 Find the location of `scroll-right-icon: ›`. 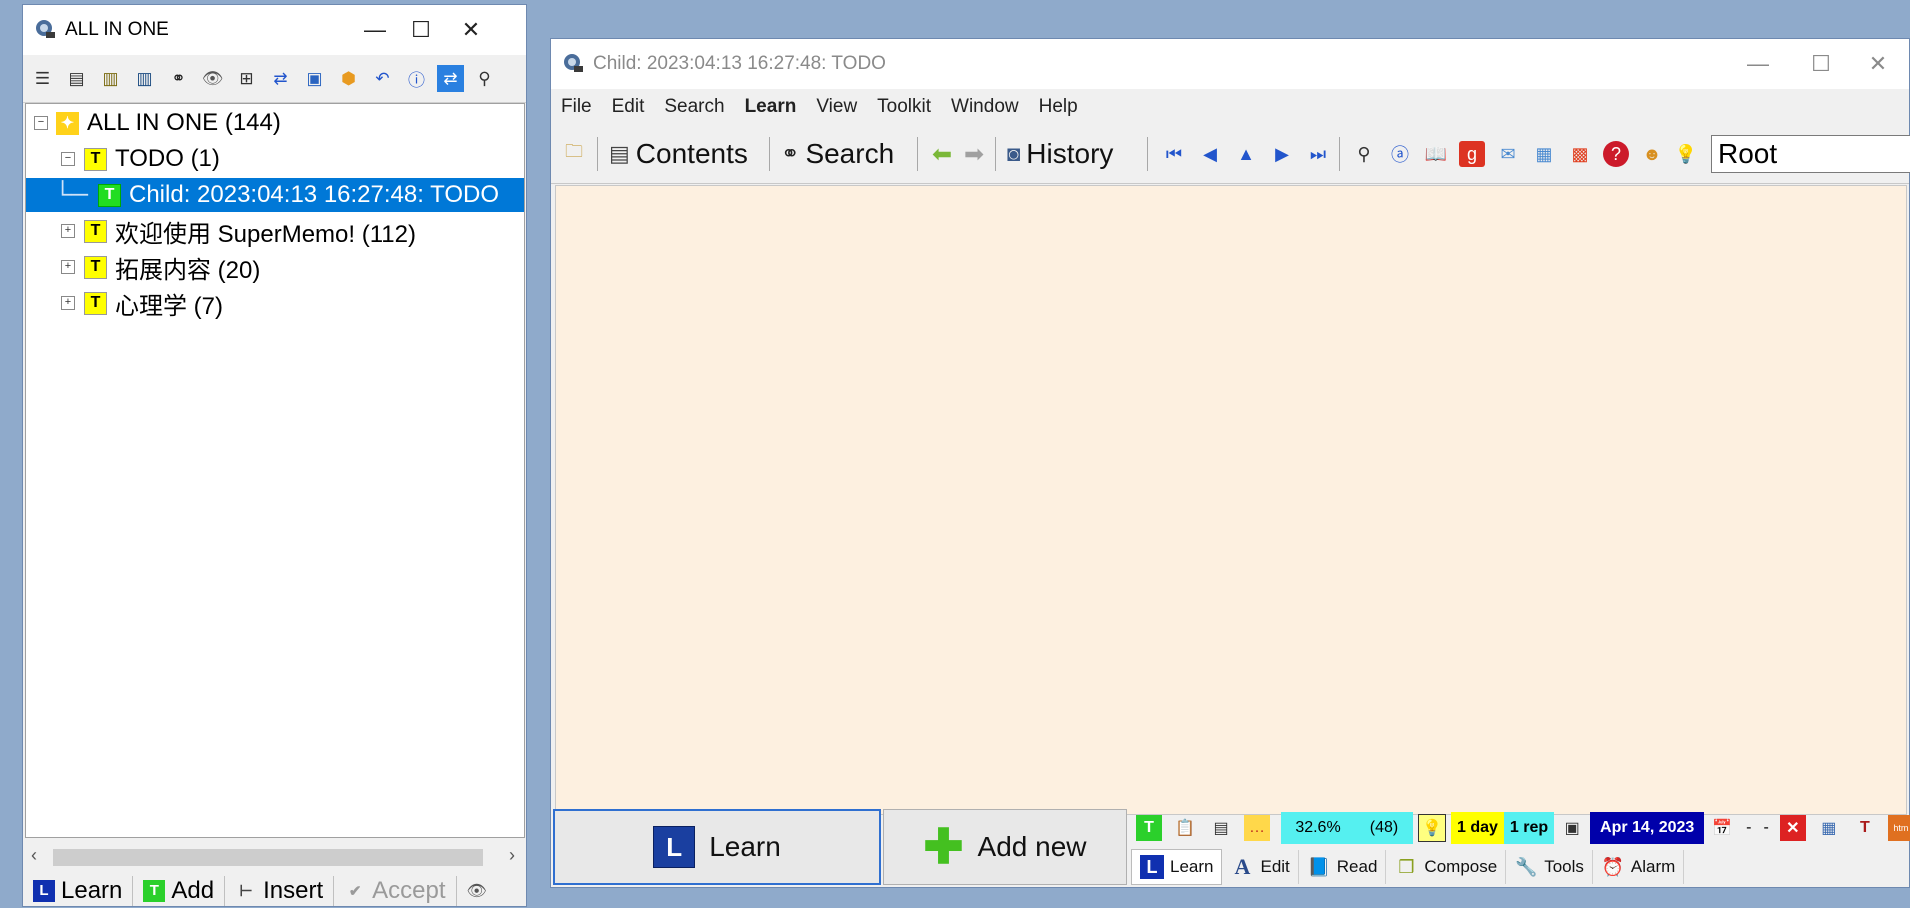

scroll-right-icon: › is located at coordinates (512, 855).